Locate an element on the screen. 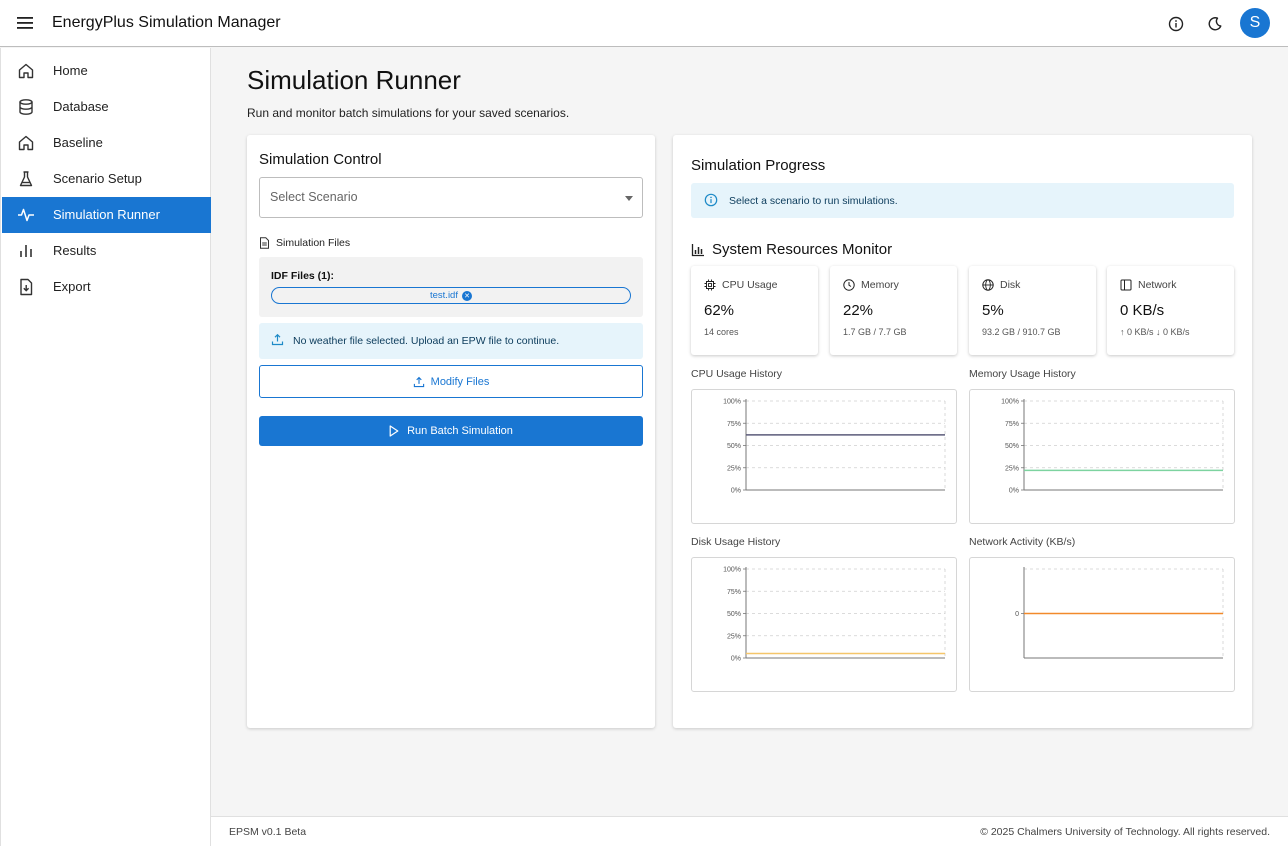 Image resolution: width=1288 pixels, height=846 pixels. idf-files-label: IDF Files (1): is located at coordinates (303, 276).